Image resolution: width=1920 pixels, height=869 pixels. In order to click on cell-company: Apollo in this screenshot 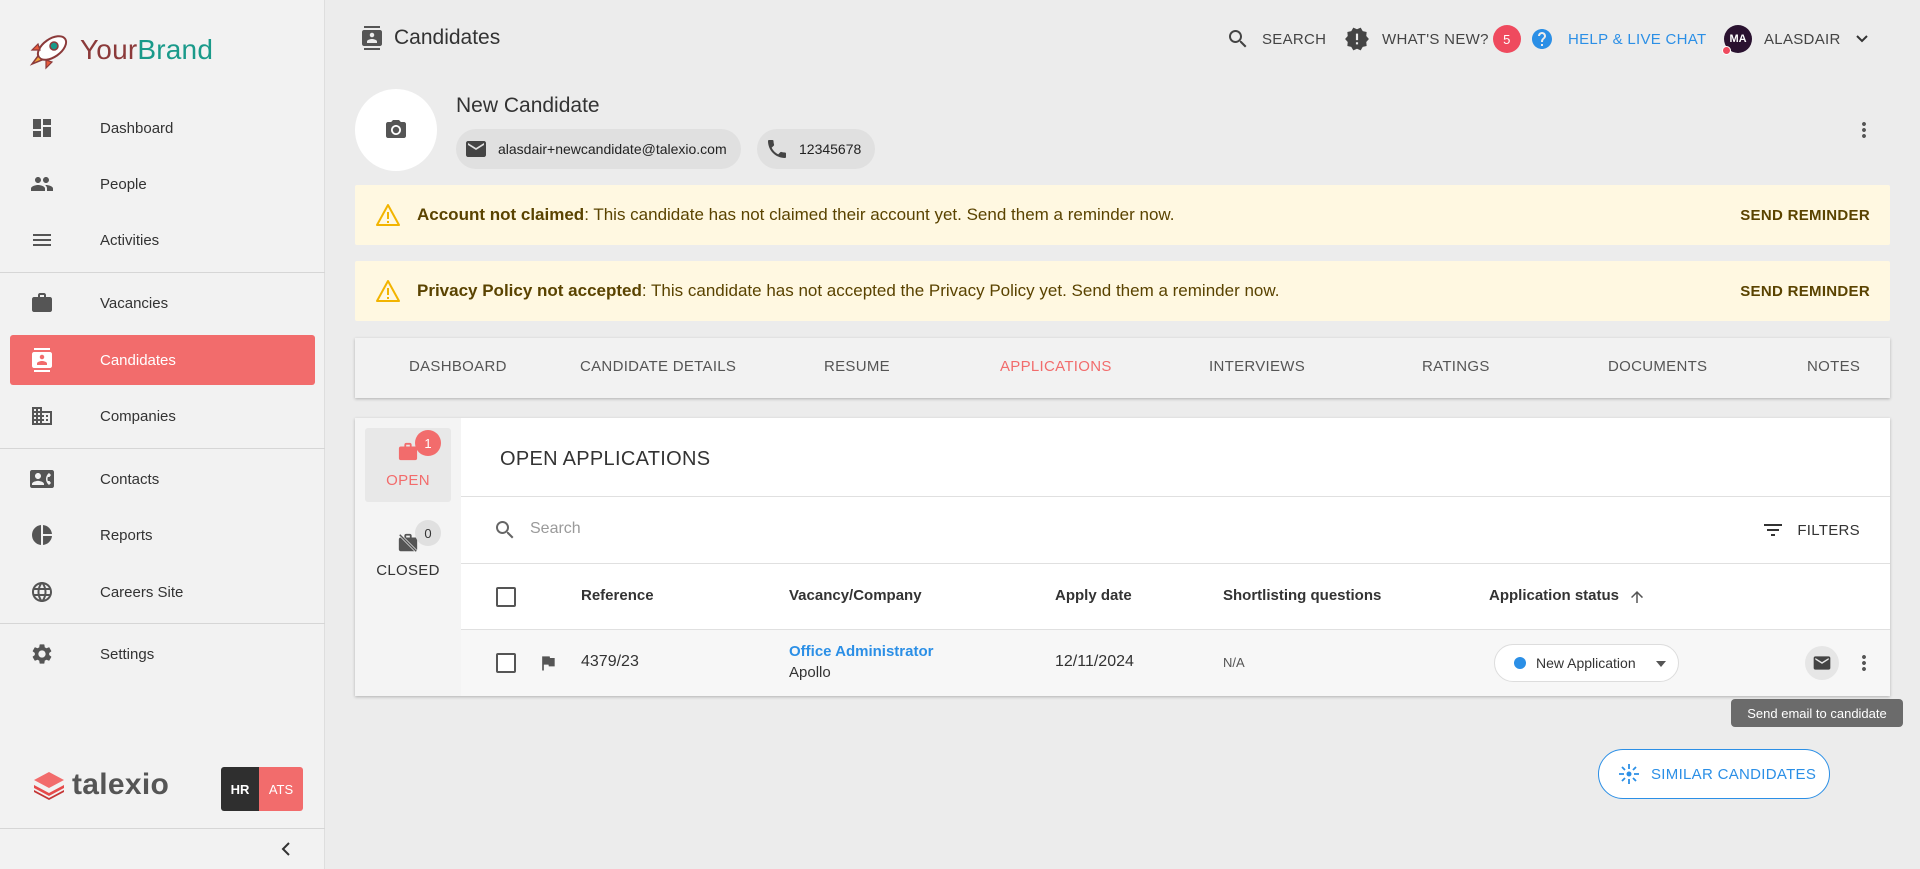, I will do `click(810, 672)`.